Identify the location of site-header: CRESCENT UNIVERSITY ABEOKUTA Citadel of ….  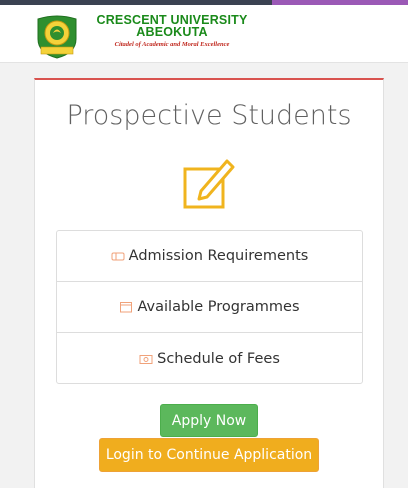
(204, 34).